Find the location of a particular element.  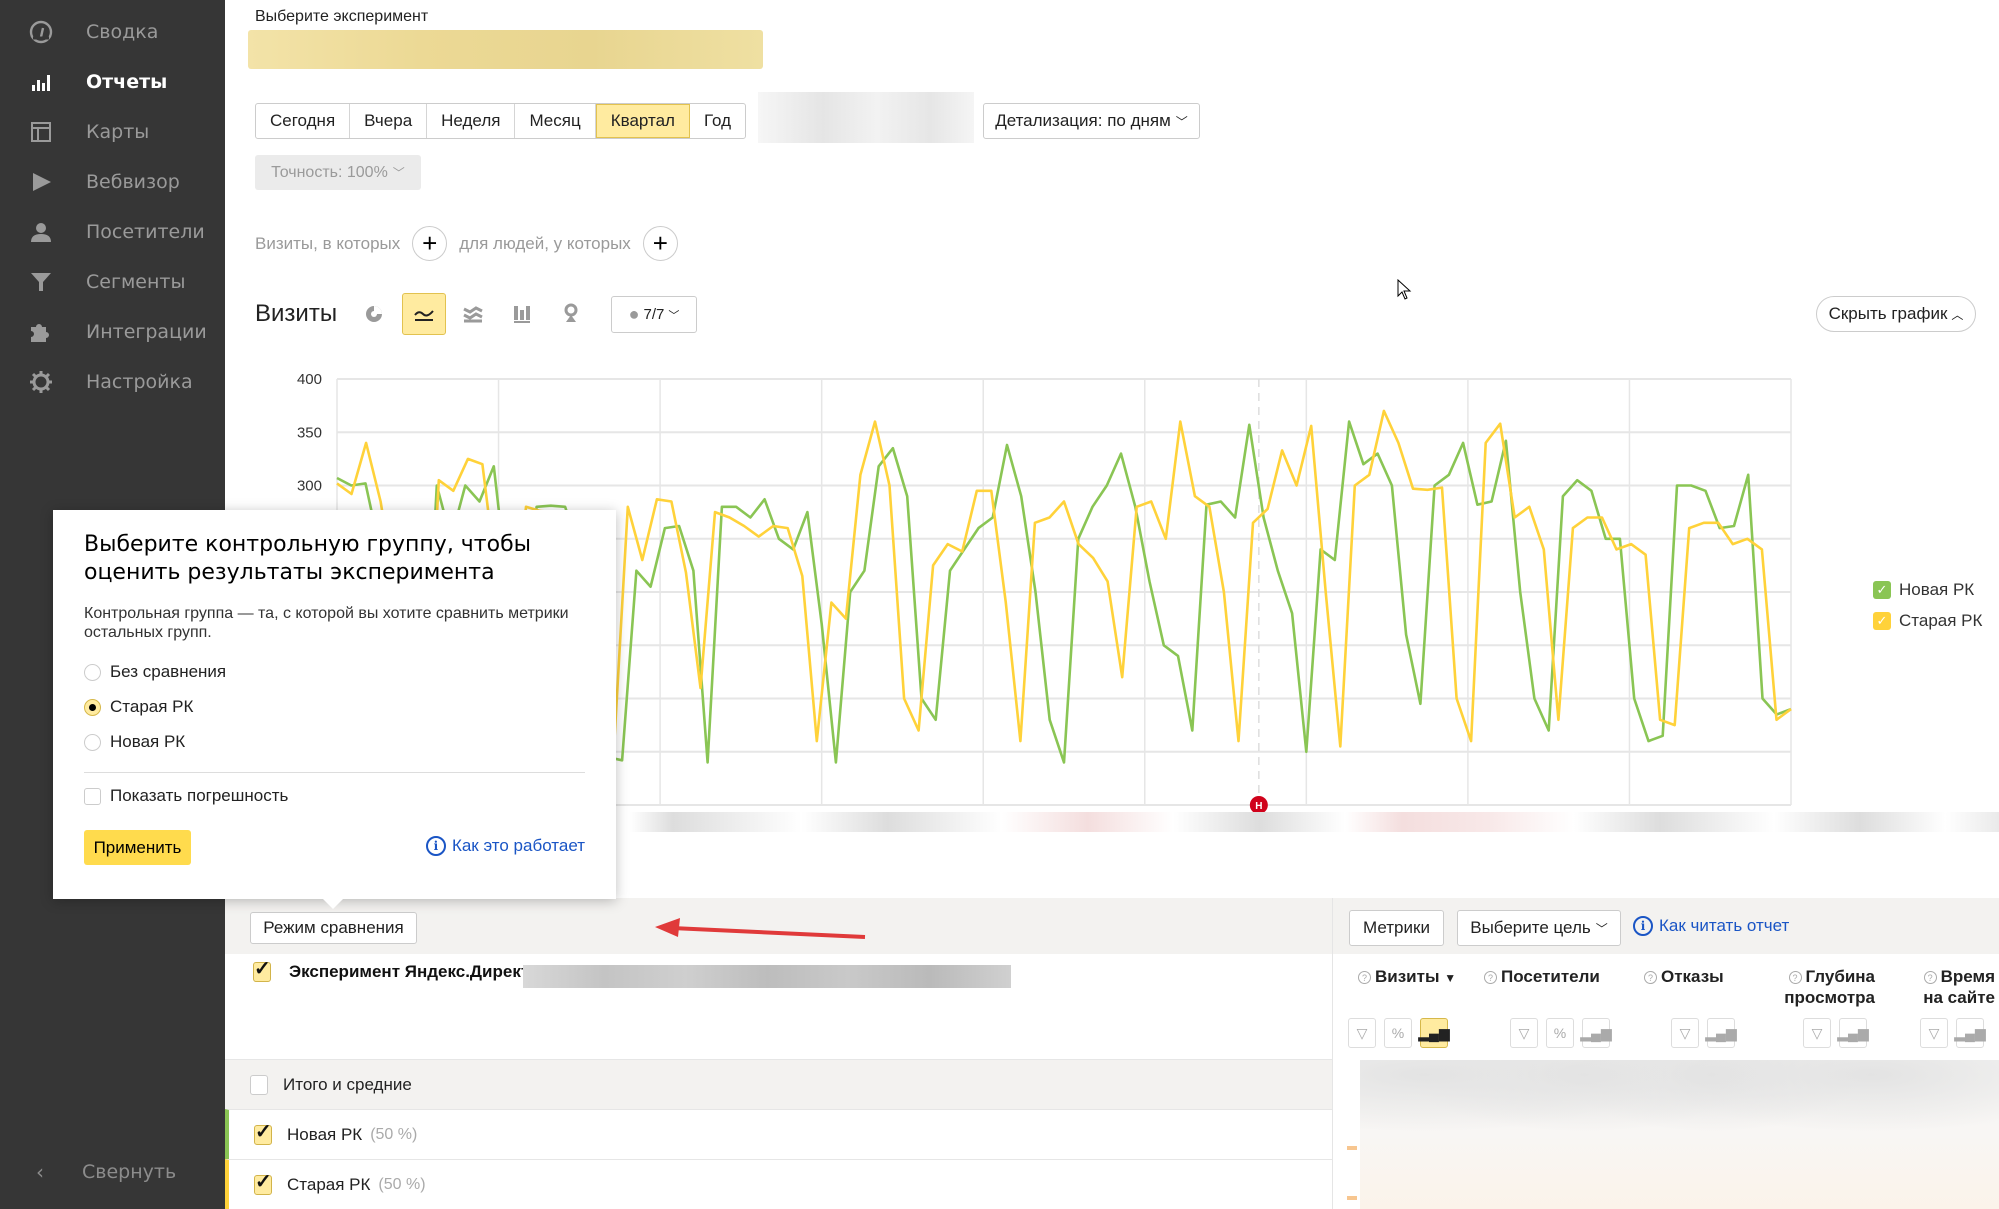

legend-item-old: ✓ Старая РК is located at coordinates (1927, 621).